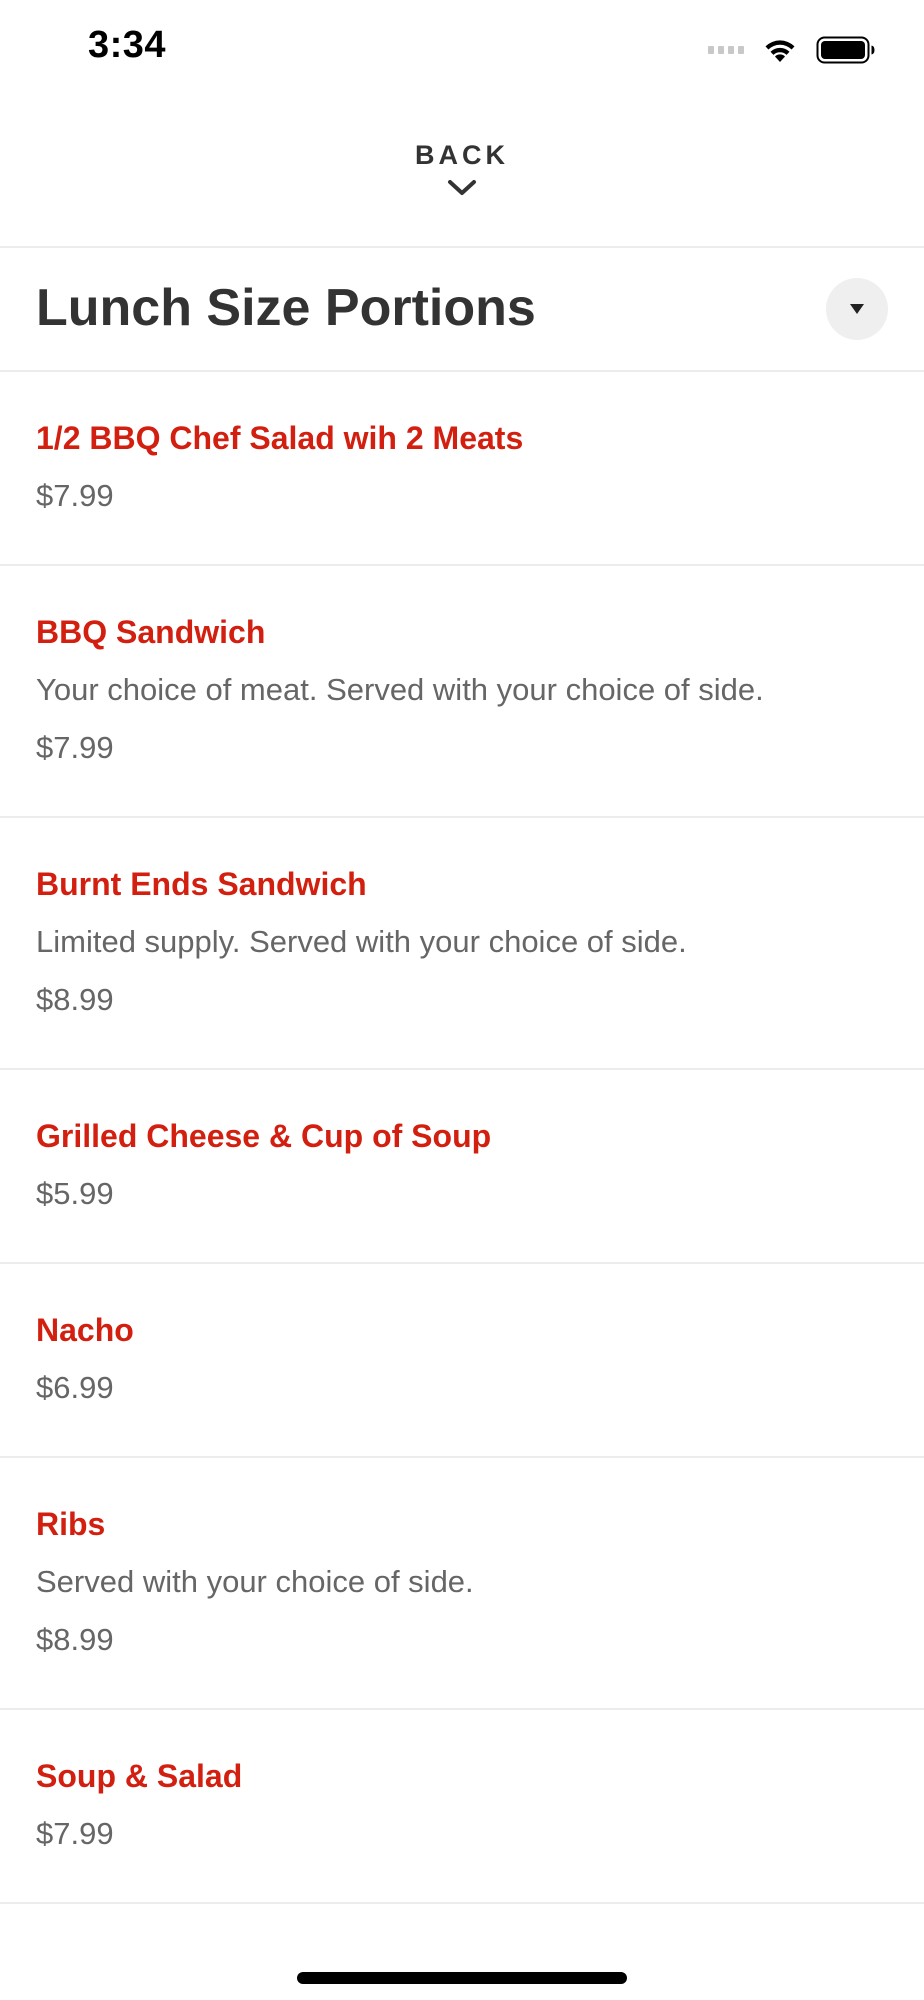 The image size is (924, 2000). Describe the element at coordinates (139, 1776) in the screenshot. I see `item-name: Soup & Salad` at that location.